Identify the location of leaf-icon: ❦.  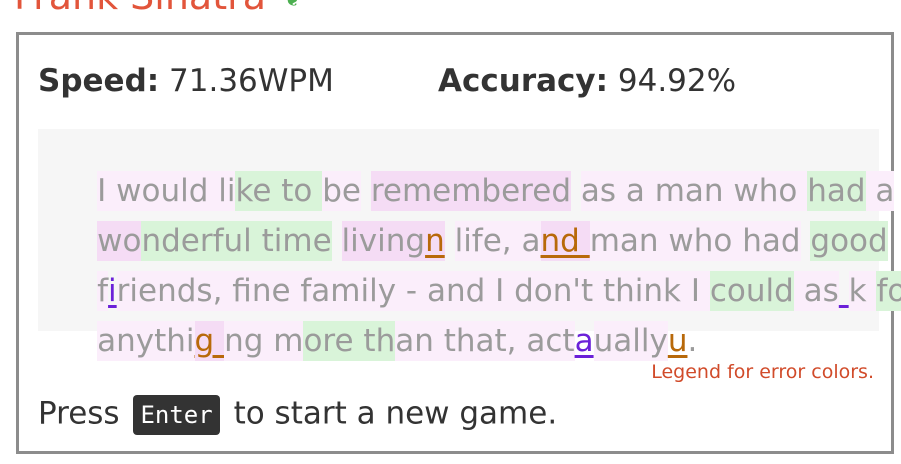
(292, 5).